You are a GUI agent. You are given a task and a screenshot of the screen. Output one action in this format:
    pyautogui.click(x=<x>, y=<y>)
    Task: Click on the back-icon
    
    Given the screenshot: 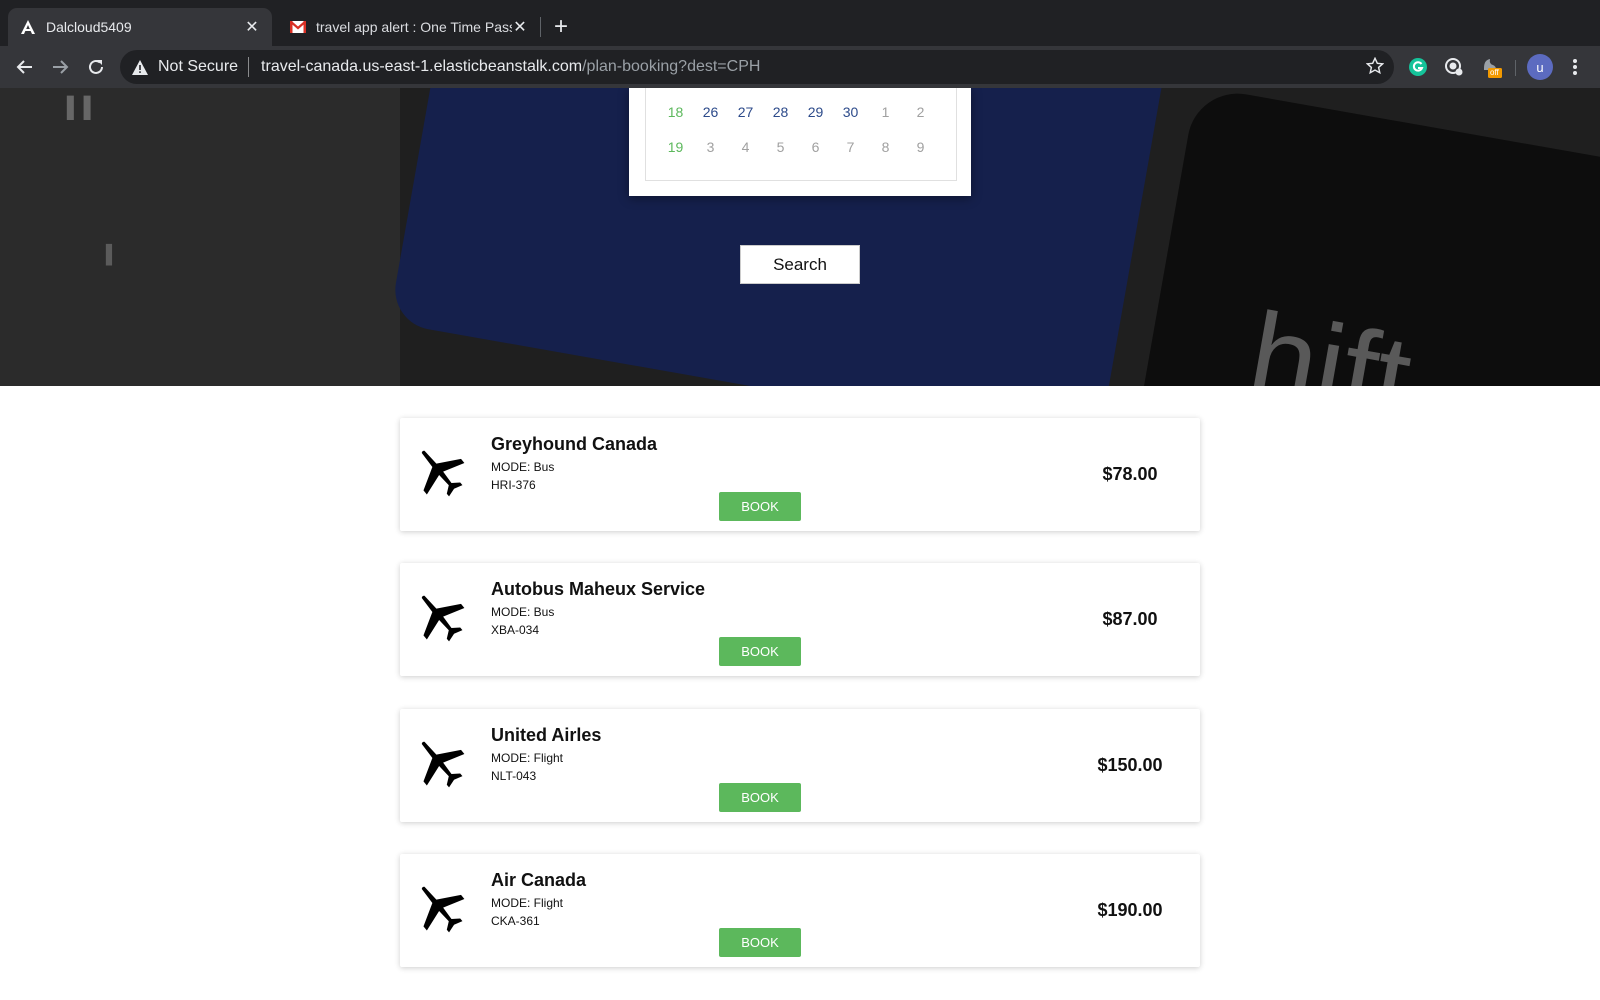 What is the action you would take?
    pyautogui.click(x=25, y=67)
    